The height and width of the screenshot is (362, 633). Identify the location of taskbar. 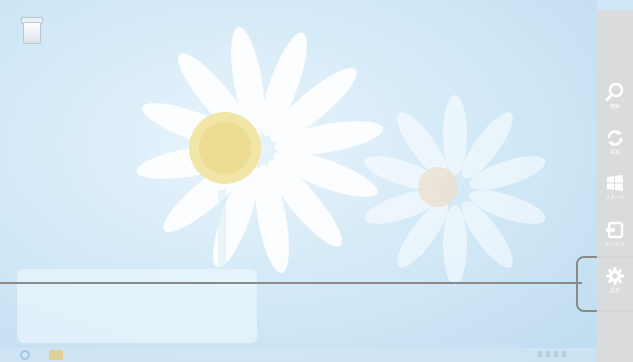
(298, 355).